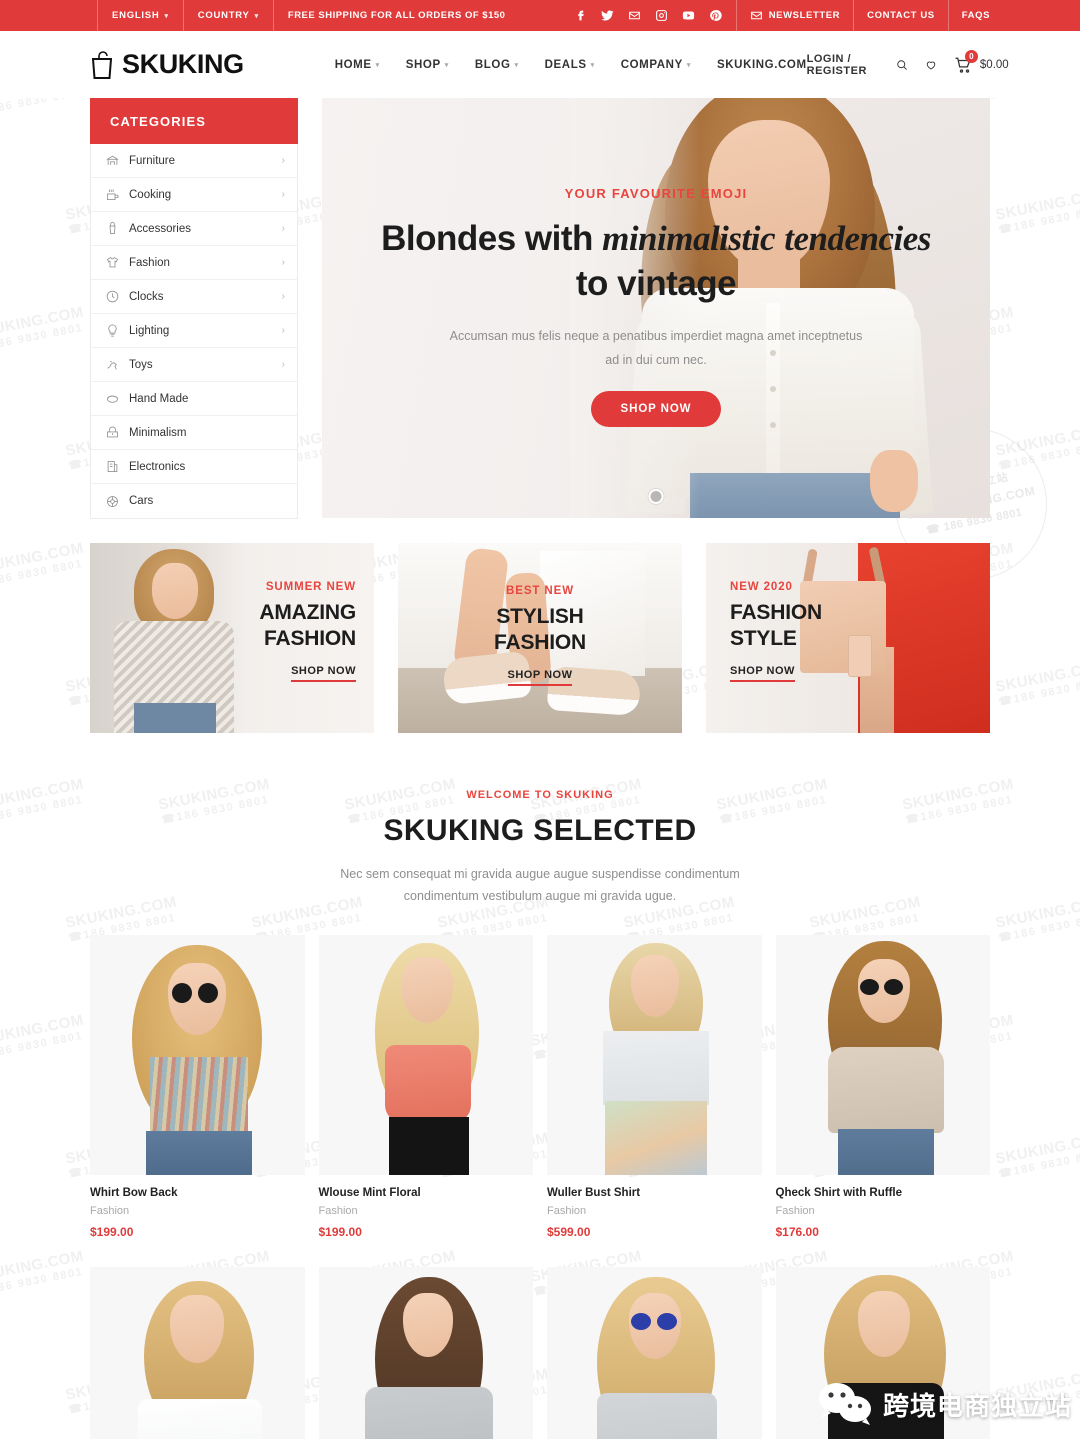 The height and width of the screenshot is (1439, 1080). I want to click on category-item-minimalism: Minimalism, so click(194, 433).